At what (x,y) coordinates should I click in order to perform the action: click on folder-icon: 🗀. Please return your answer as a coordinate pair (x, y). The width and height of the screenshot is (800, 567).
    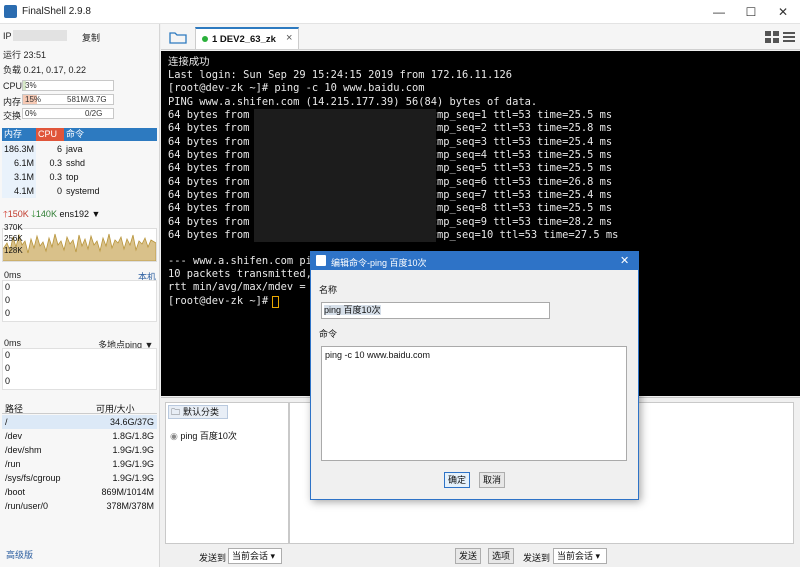
    Looking at the image, I should click on (176, 412).